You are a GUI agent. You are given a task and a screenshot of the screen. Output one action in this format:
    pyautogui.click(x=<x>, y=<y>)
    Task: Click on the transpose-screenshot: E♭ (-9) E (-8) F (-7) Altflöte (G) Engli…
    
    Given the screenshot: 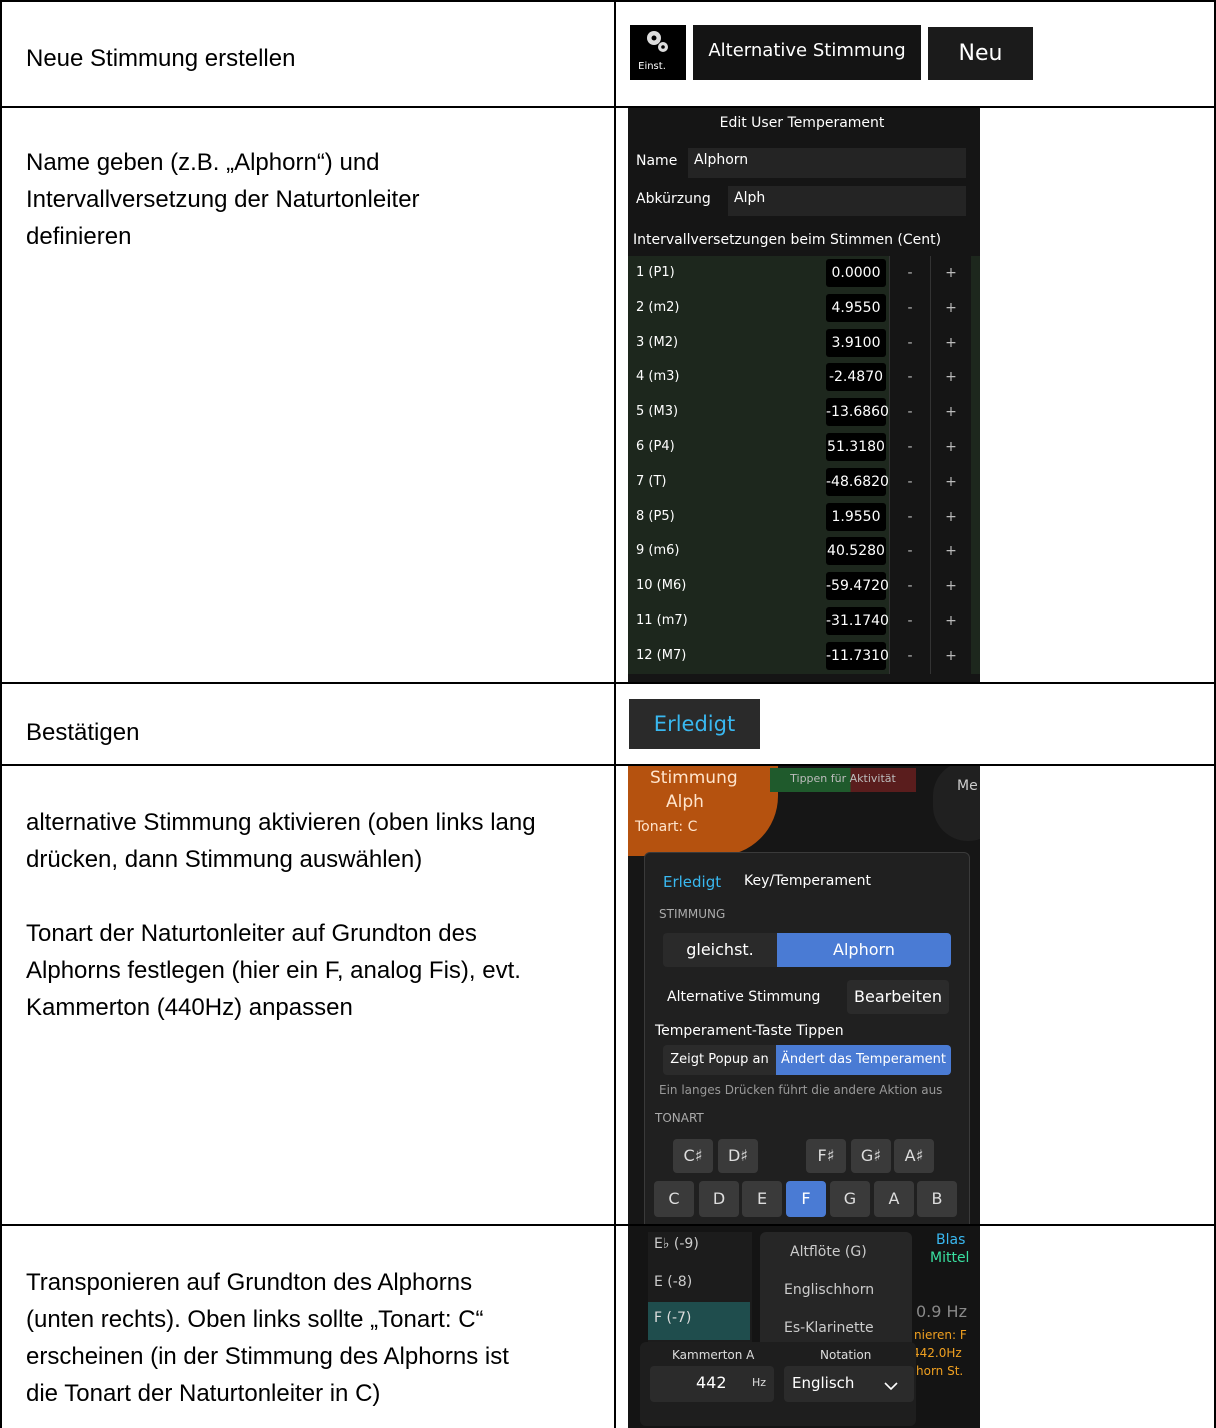 What is the action you would take?
    pyautogui.click(x=804, y=1327)
    